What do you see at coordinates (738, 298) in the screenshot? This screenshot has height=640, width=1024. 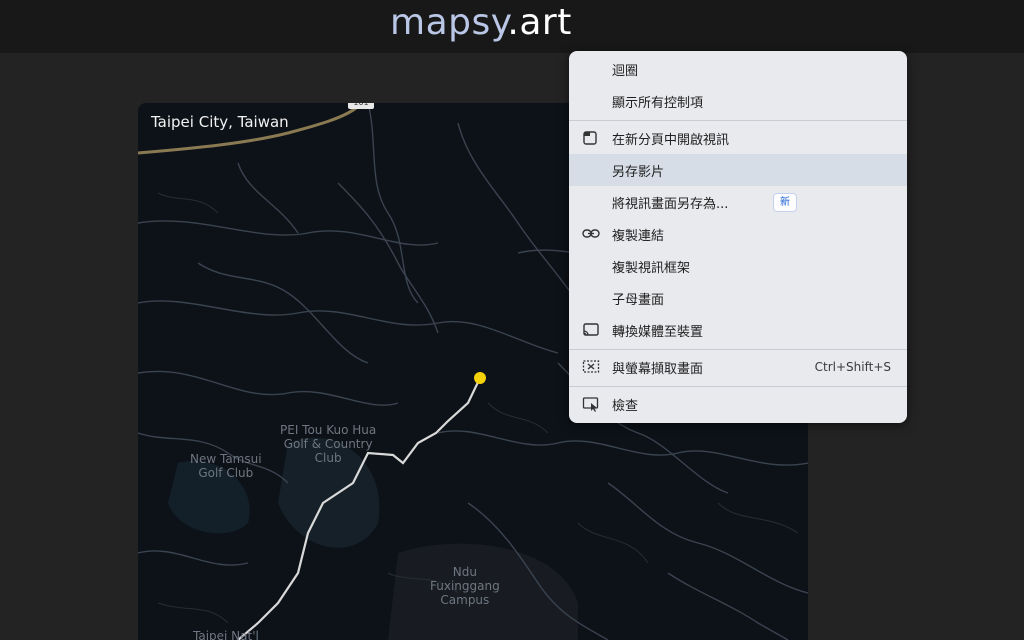 I see `menu-item-picture-in-picture: 子母畫面` at bounding box center [738, 298].